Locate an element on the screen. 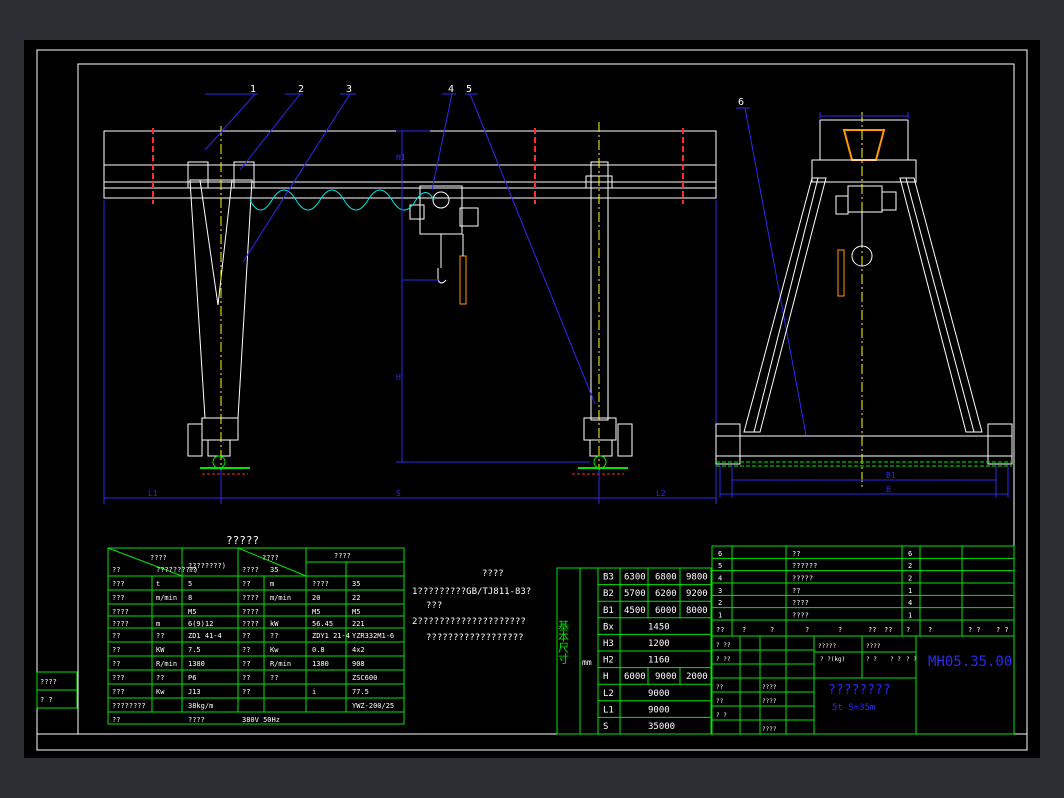  callout-6: 6 is located at coordinates (741, 102).